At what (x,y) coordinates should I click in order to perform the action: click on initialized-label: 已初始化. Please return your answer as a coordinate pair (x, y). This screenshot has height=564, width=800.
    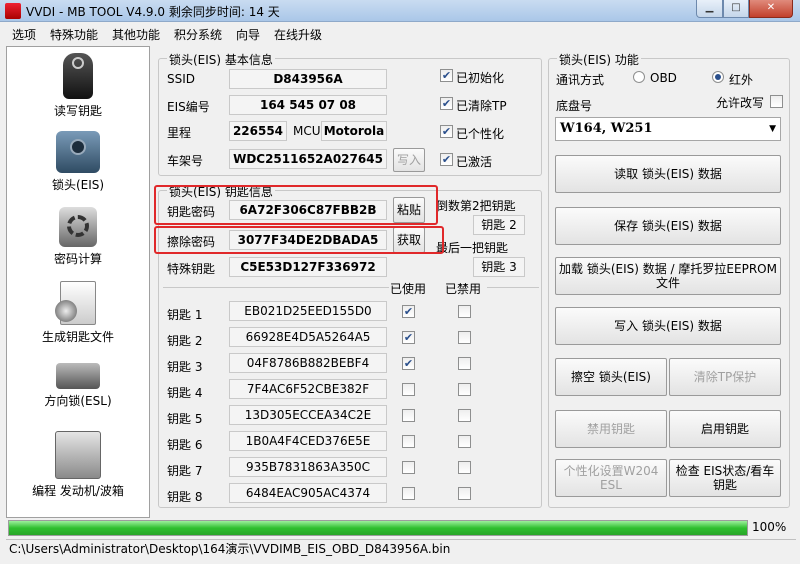
    Looking at the image, I should click on (480, 78).